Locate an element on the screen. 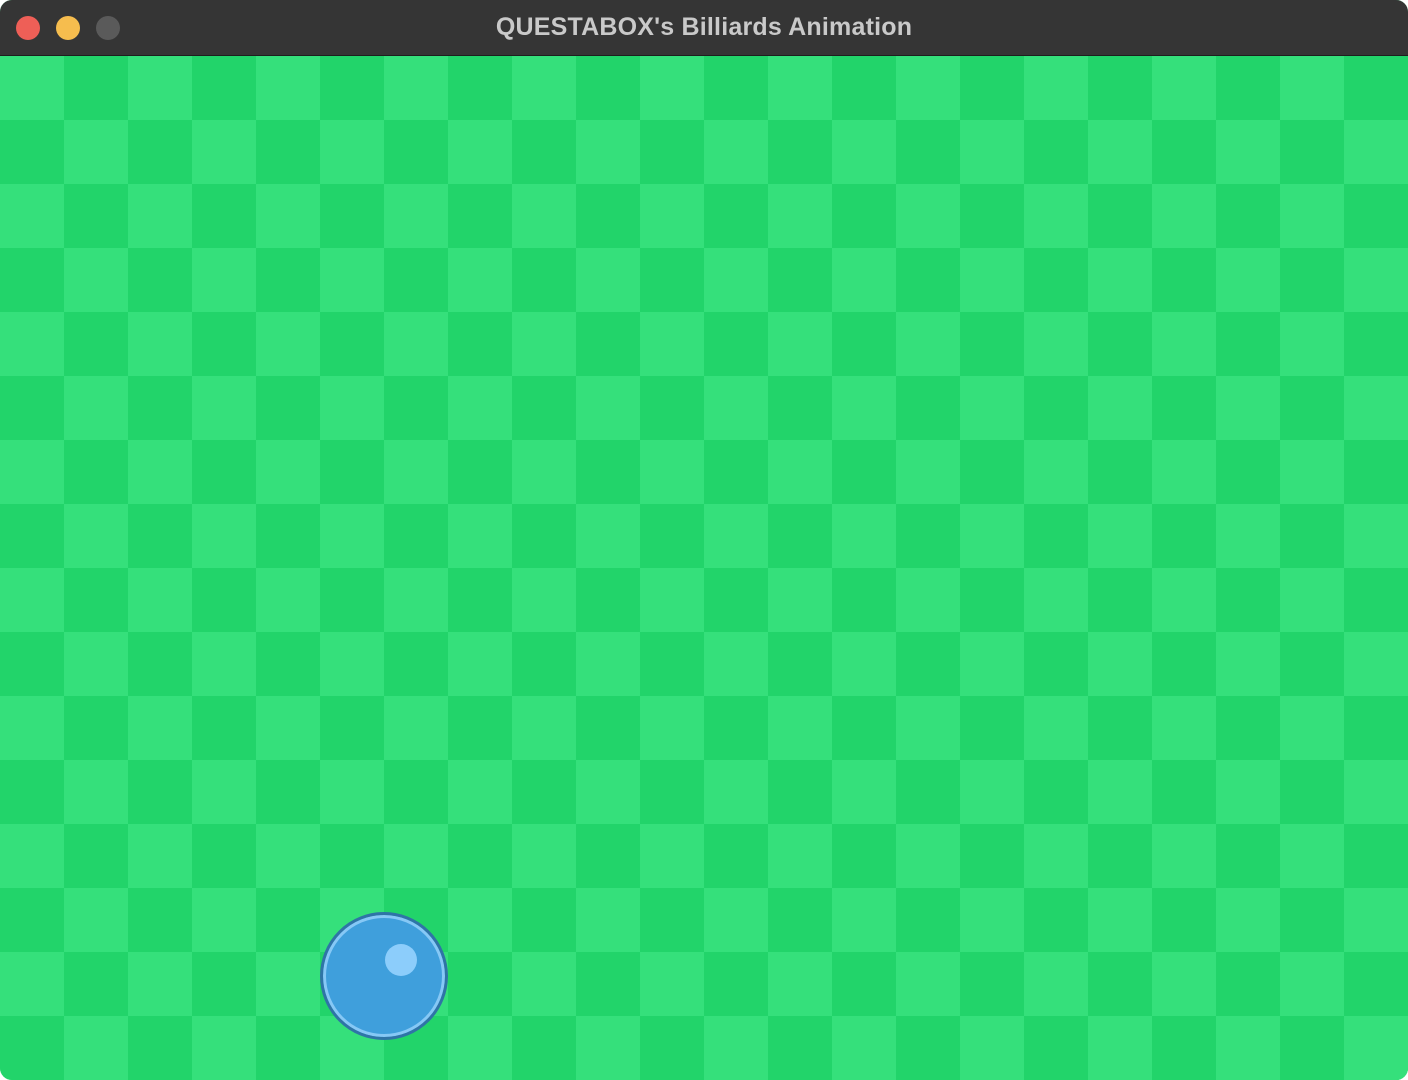 Image resolution: width=1408 pixels, height=1080 pixels. window-title: QUESTABOX's Billiards Animation is located at coordinates (704, 27).